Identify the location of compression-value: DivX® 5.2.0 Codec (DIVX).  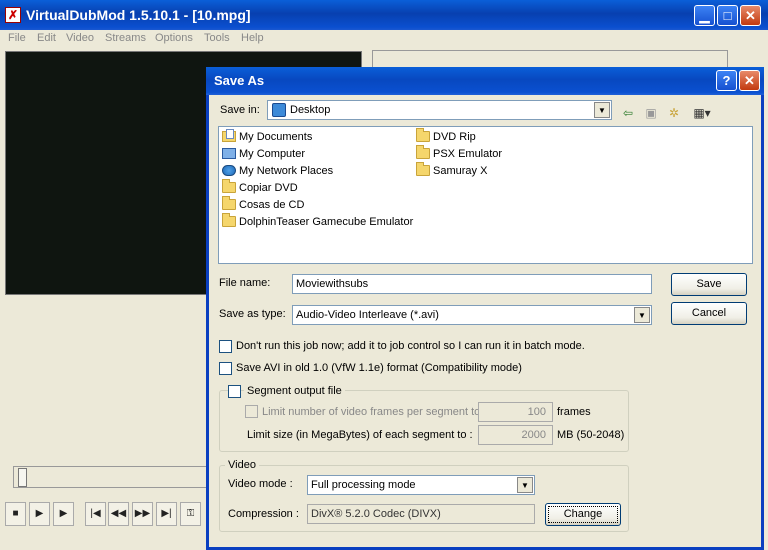
(376, 514).